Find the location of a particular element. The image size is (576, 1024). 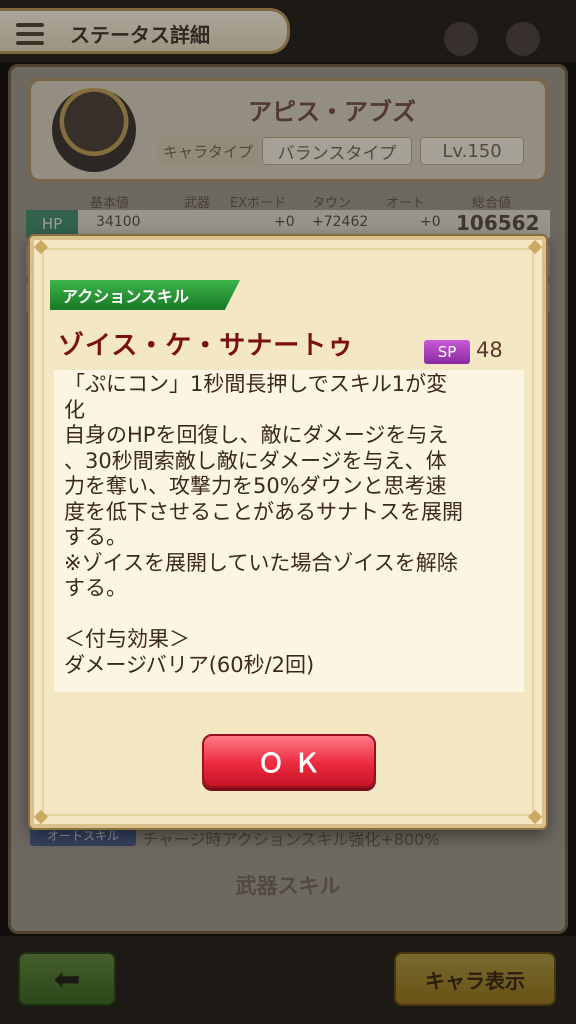

sp-badge: SP is located at coordinates (447, 352).